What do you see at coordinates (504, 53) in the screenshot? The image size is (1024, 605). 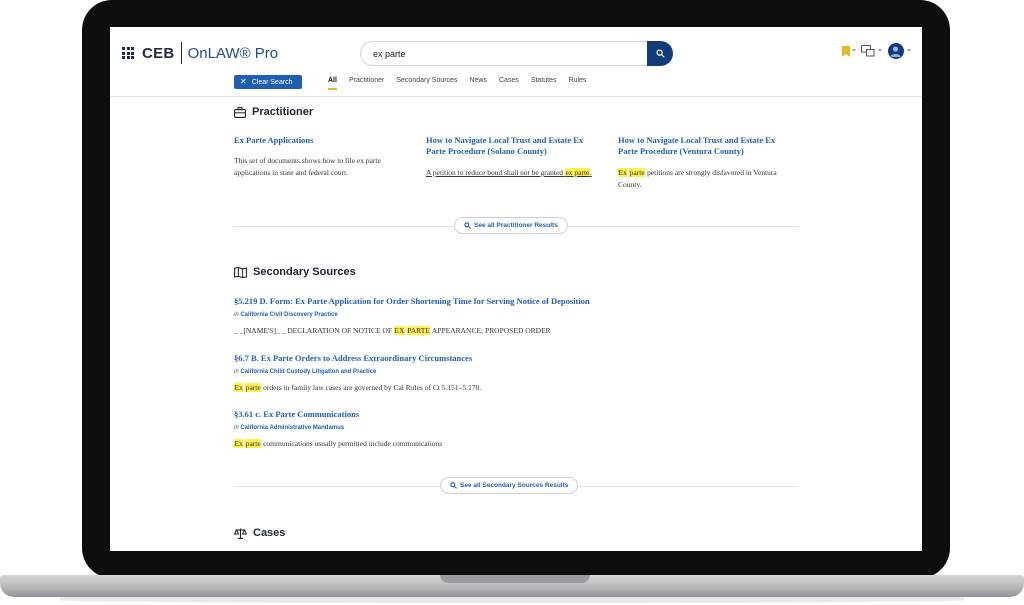 I see `search-input` at bounding box center [504, 53].